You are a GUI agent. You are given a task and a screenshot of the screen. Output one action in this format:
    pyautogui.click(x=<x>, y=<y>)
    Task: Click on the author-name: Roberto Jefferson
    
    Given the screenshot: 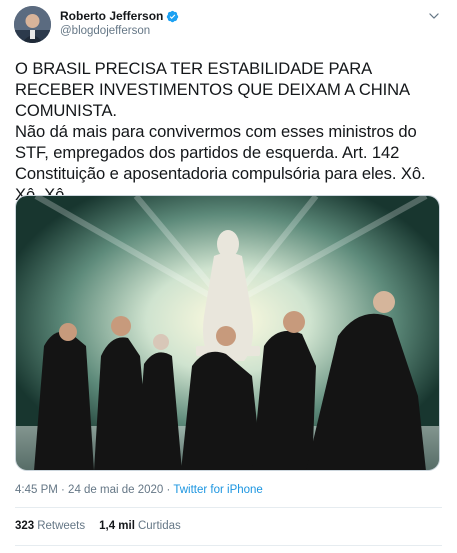 What is the action you would take?
    pyautogui.click(x=111, y=16)
    